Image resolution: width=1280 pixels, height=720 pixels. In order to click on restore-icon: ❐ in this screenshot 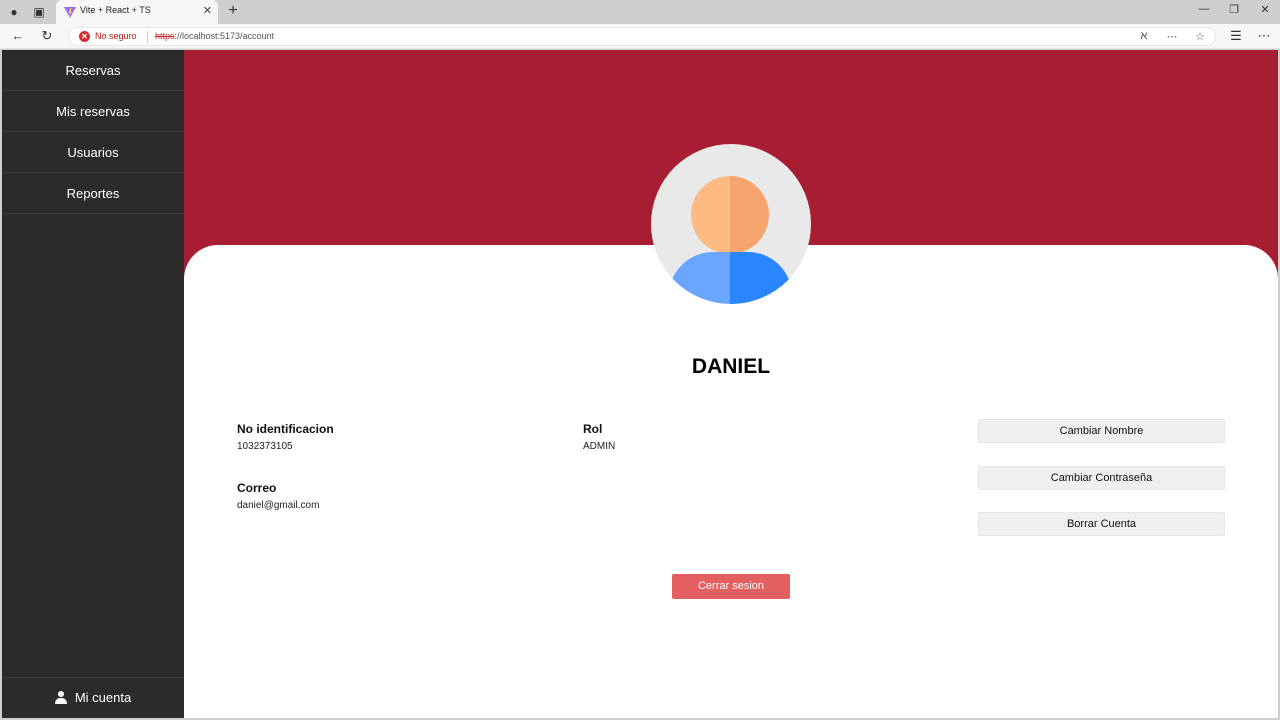, I will do `click(1234, 9)`.